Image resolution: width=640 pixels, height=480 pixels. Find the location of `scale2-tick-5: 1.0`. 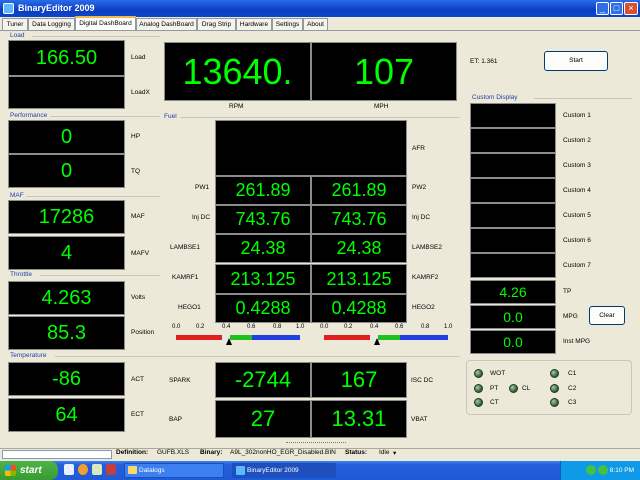

scale2-tick-5: 1.0 is located at coordinates (448, 327).